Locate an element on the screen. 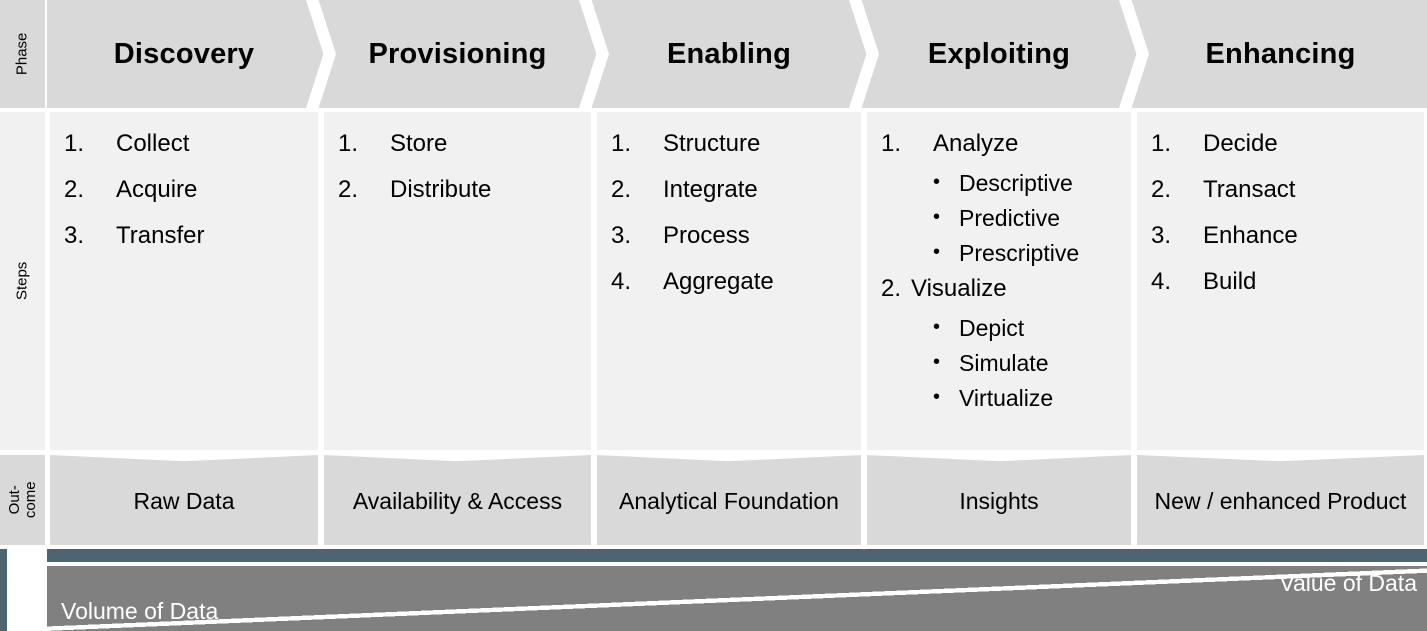  step-item: 2. Integrate is located at coordinates (731, 190).